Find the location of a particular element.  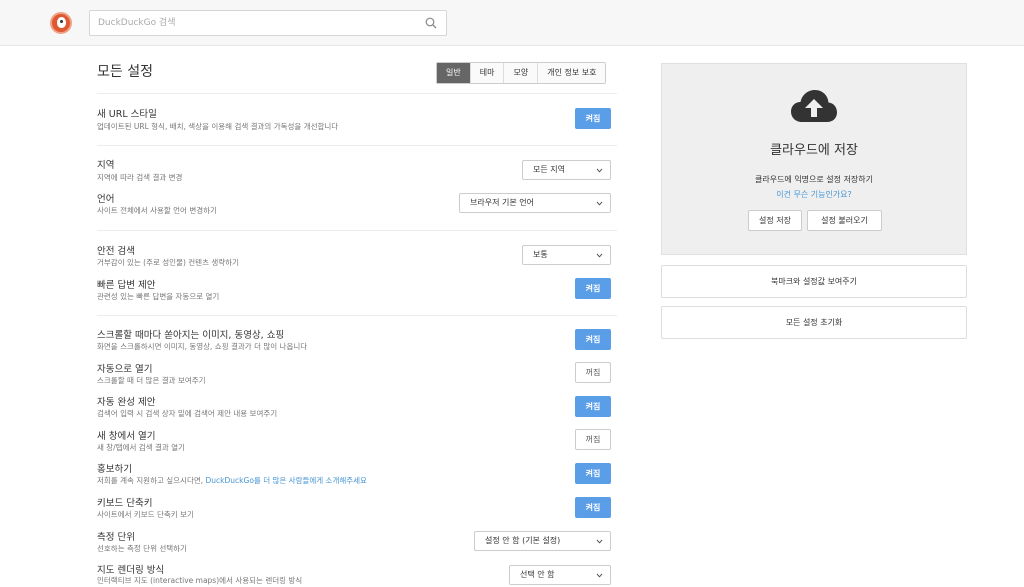

new-window-desc: 새 창/탭에서 검색 결과 열기 is located at coordinates (141, 447).